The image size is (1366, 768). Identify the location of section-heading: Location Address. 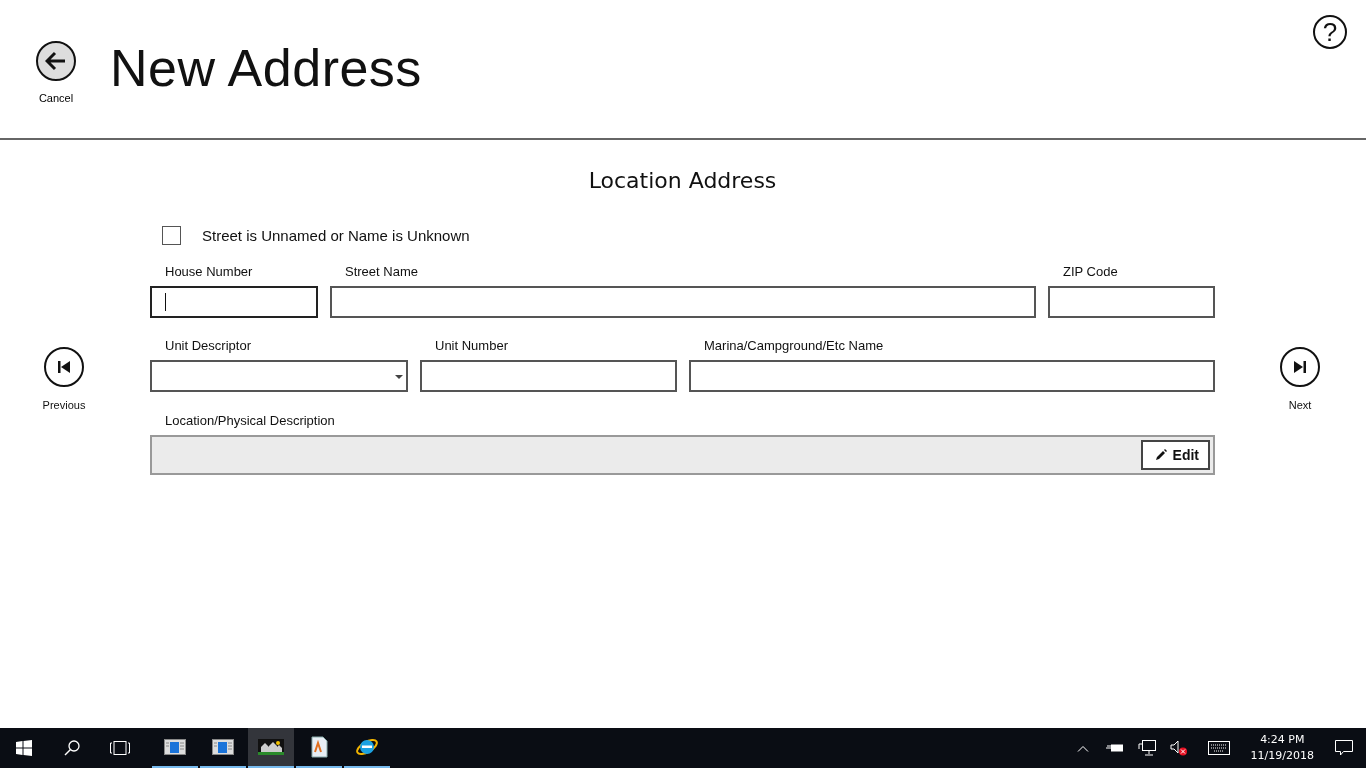
(682, 181).